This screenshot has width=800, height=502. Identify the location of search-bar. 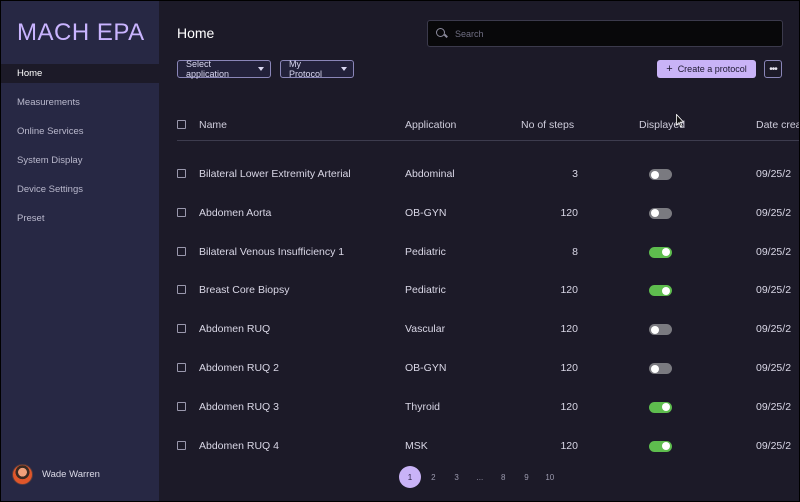
(605, 33).